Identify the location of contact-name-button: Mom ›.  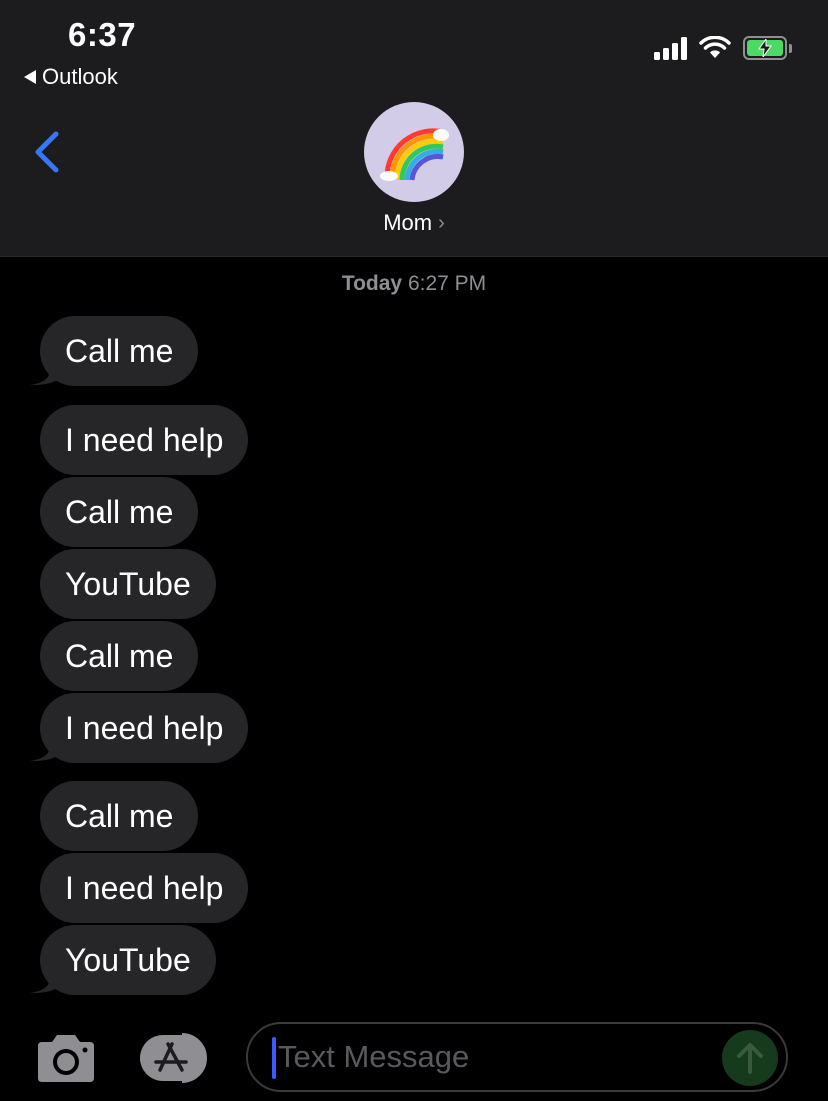
(414, 223).